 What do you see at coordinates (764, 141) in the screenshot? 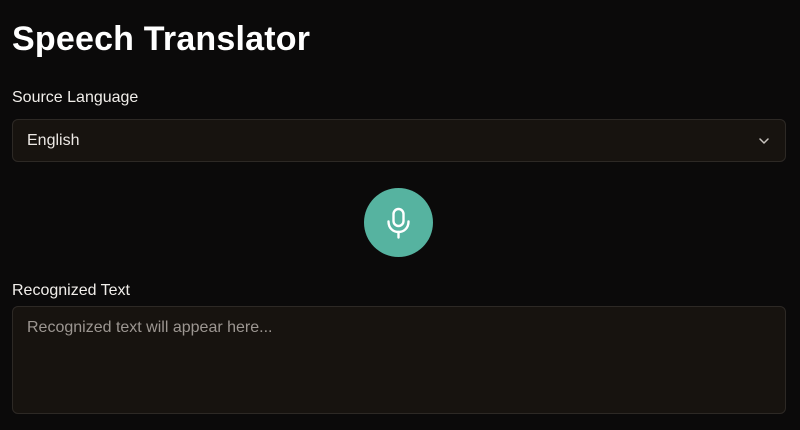
I see `chevron-down-icon` at bounding box center [764, 141].